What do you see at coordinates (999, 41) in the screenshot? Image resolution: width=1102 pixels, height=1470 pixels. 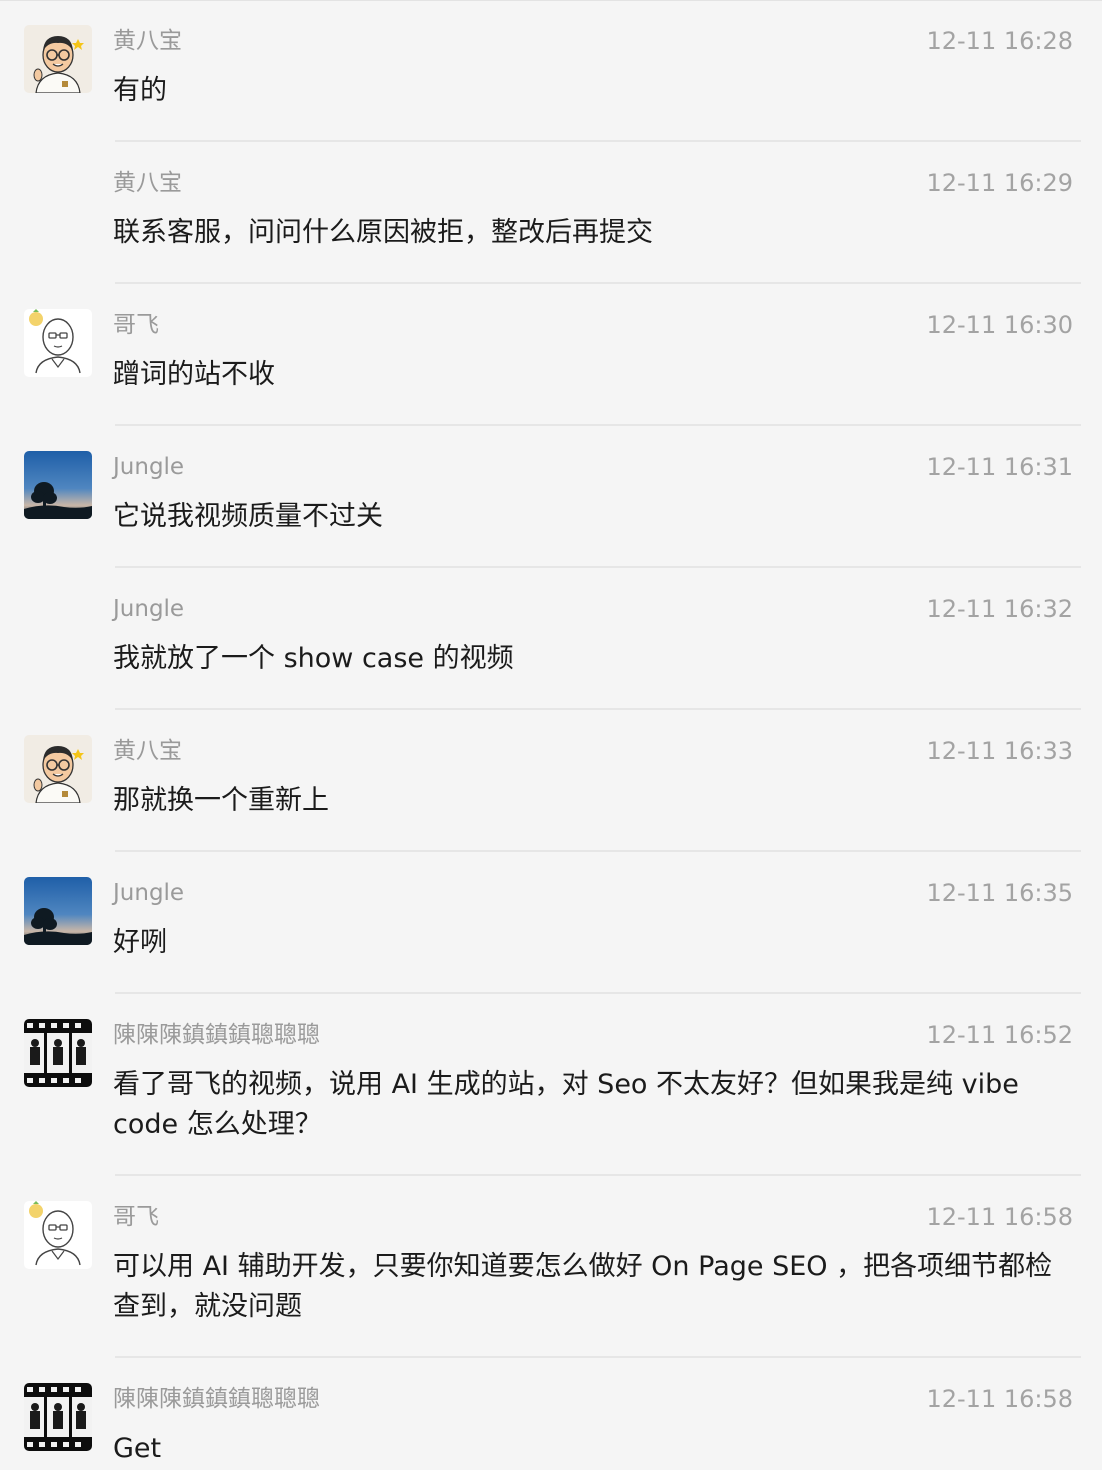 I see `timestamp: 12-11 16:28` at bounding box center [999, 41].